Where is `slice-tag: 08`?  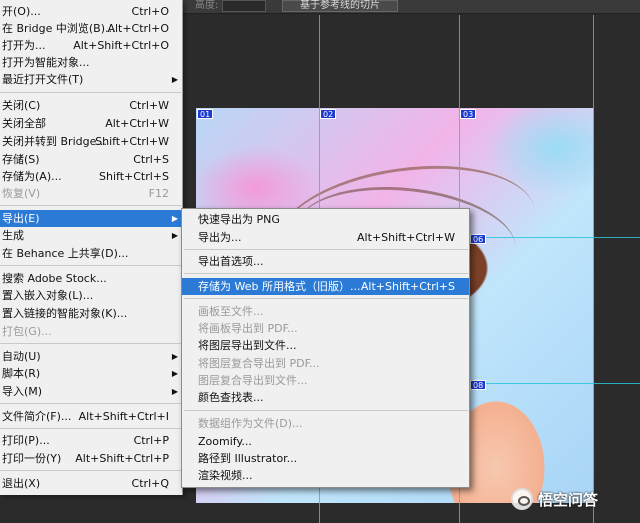 slice-tag: 08 is located at coordinates (478, 385).